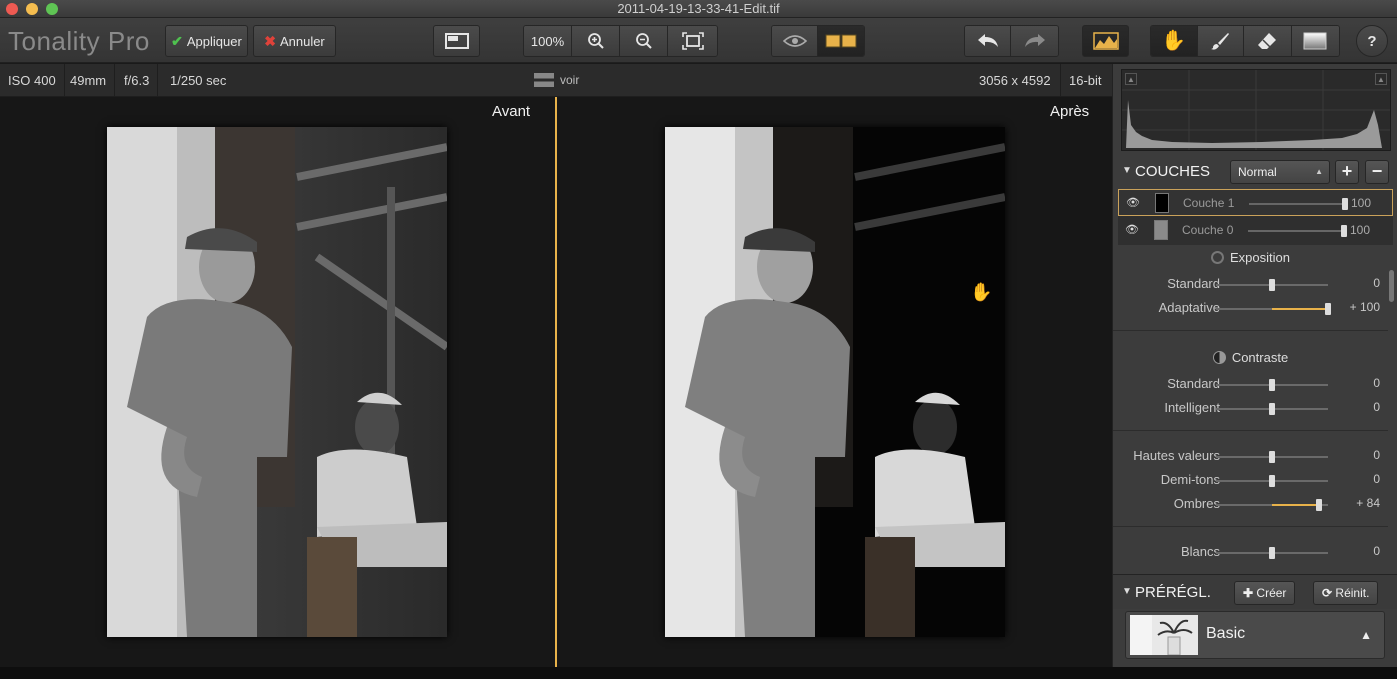  I want to click on cancel-button: ✖ Annuler, so click(294, 41).